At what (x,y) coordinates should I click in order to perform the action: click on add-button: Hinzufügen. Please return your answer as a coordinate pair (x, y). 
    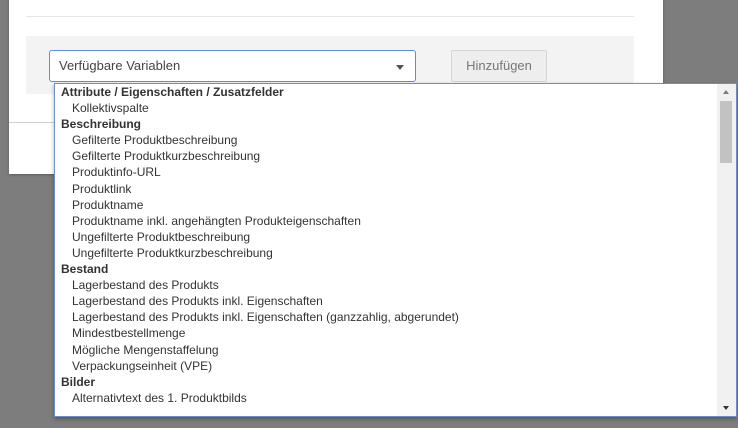
    Looking at the image, I should click on (499, 66).